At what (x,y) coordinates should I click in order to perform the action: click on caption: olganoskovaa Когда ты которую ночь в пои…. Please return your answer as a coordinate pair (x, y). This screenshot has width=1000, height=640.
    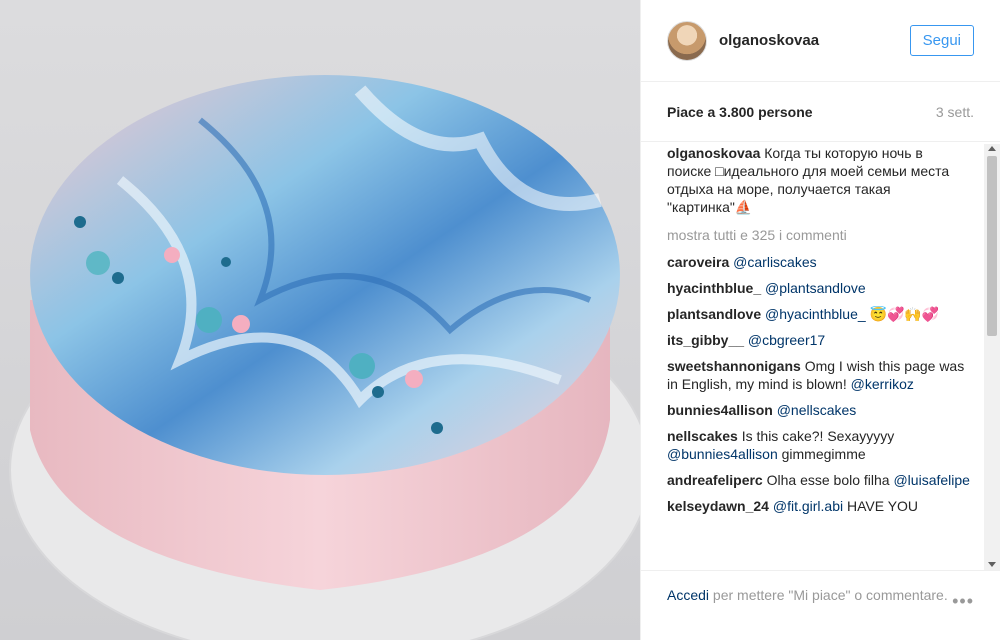
    Looking at the image, I should click on (820, 180).